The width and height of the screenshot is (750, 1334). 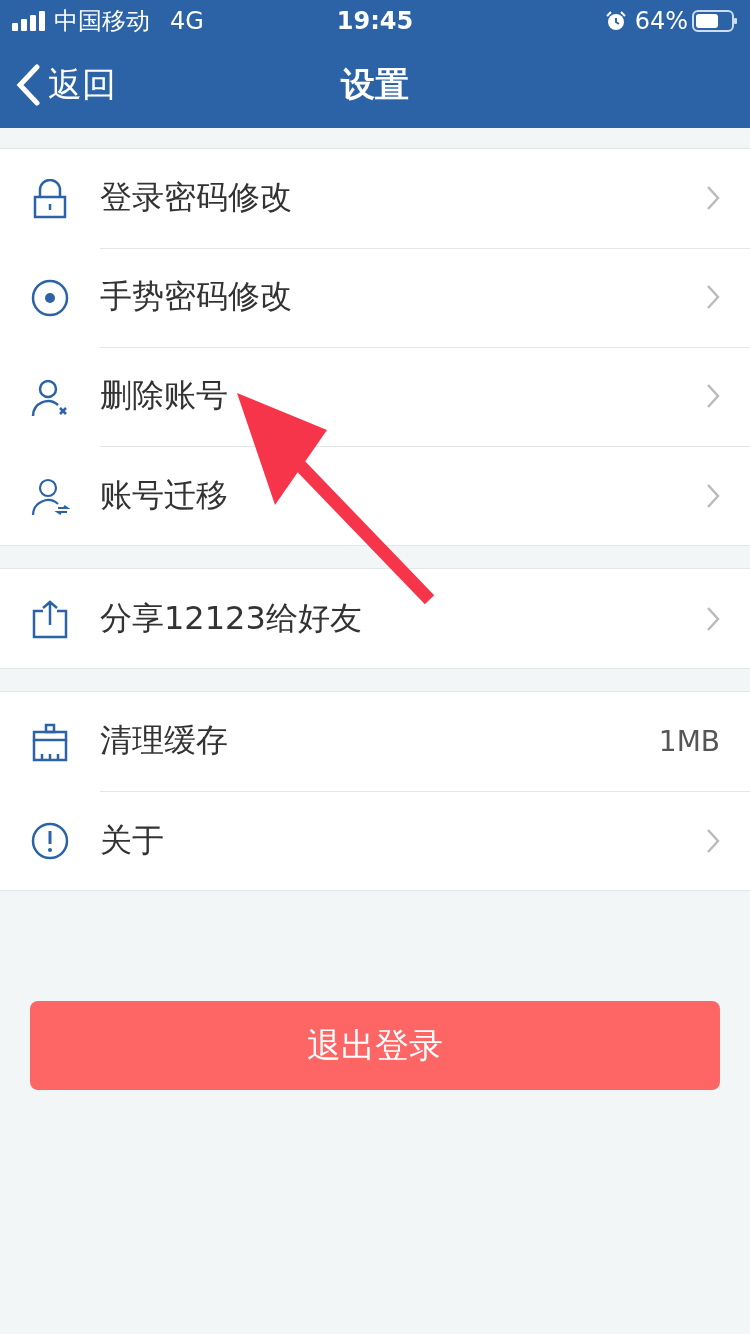 What do you see at coordinates (715, 21) in the screenshot?
I see `battery-icon` at bounding box center [715, 21].